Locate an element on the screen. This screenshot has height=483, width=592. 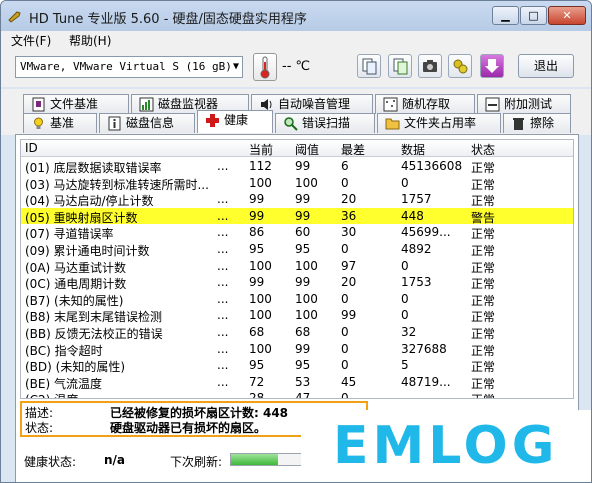
tab-benchmark: 基准 is located at coordinates (60, 123).